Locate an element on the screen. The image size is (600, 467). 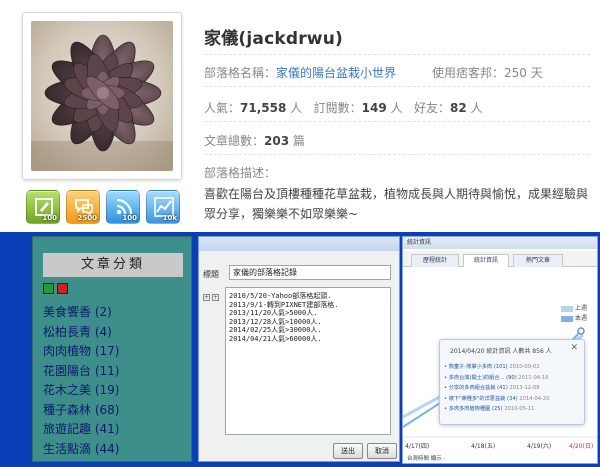
item-title: 被下"萊種多"的洋蔥盆栽 is located at coordinates (477, 398).